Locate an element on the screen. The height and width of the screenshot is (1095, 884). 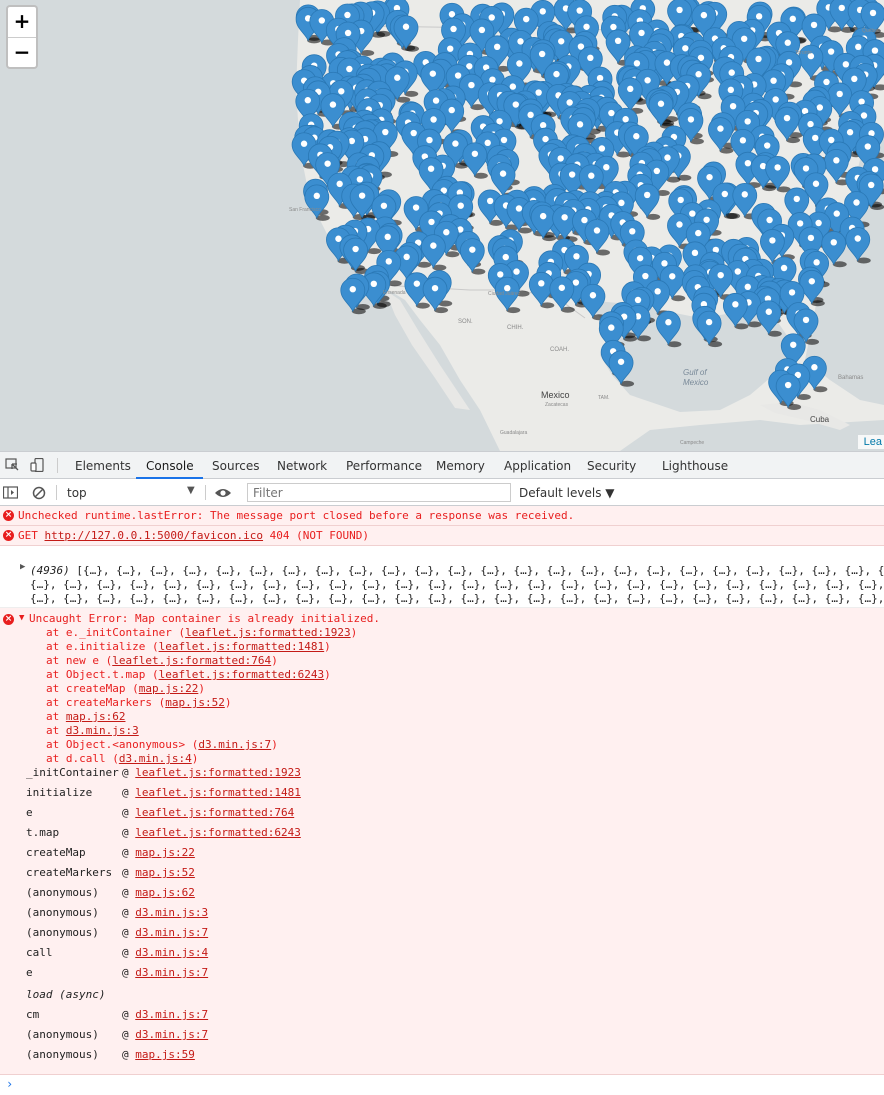
stack-source: @ leaflet.js:formatted:1481 is located at coordinates (211, 792).